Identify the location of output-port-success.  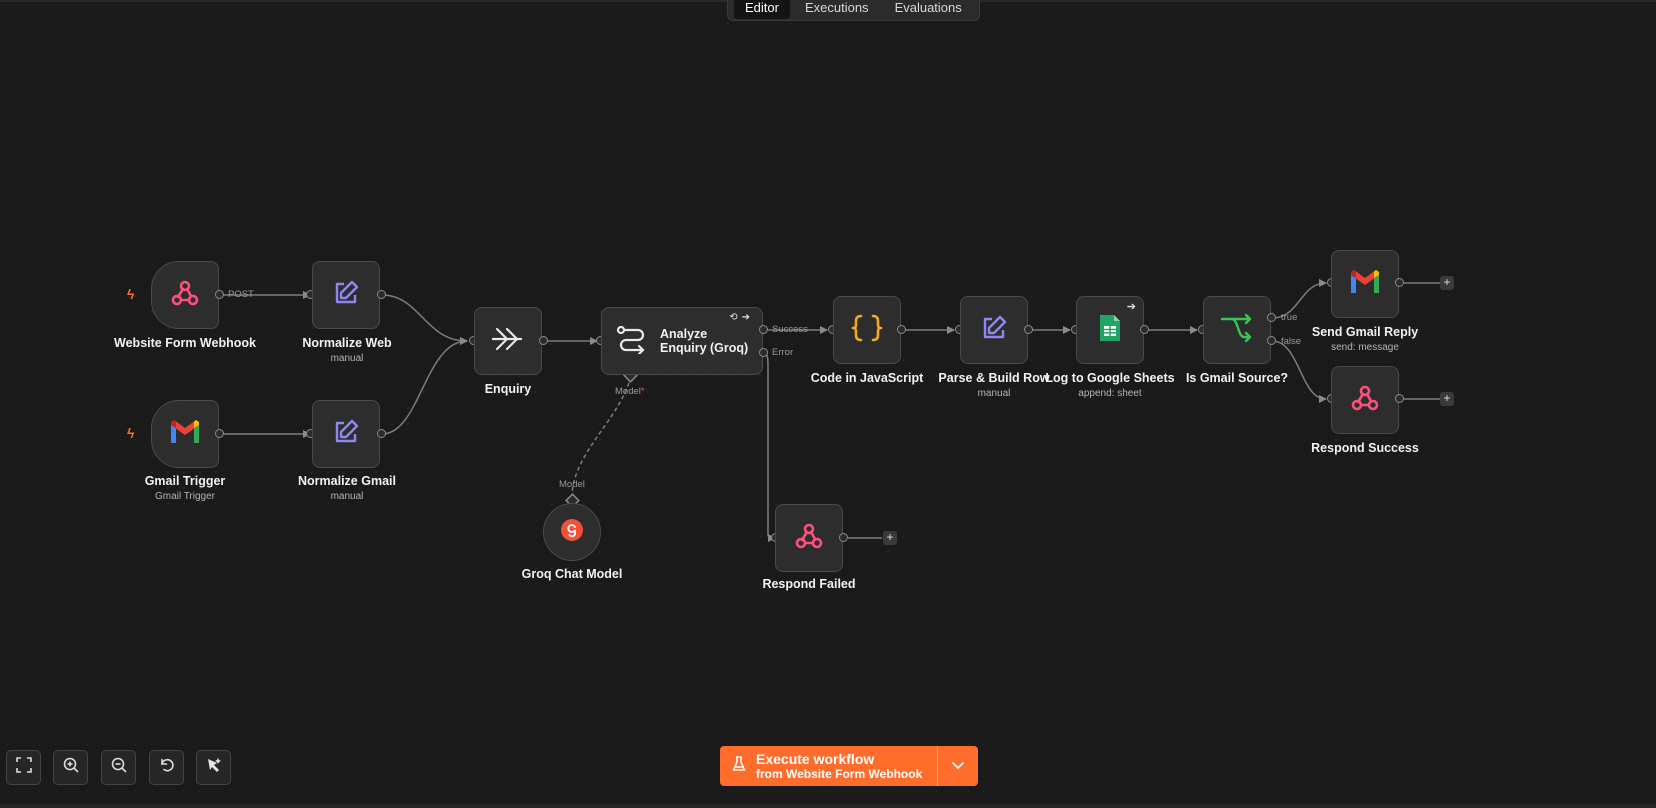
(763, 329).